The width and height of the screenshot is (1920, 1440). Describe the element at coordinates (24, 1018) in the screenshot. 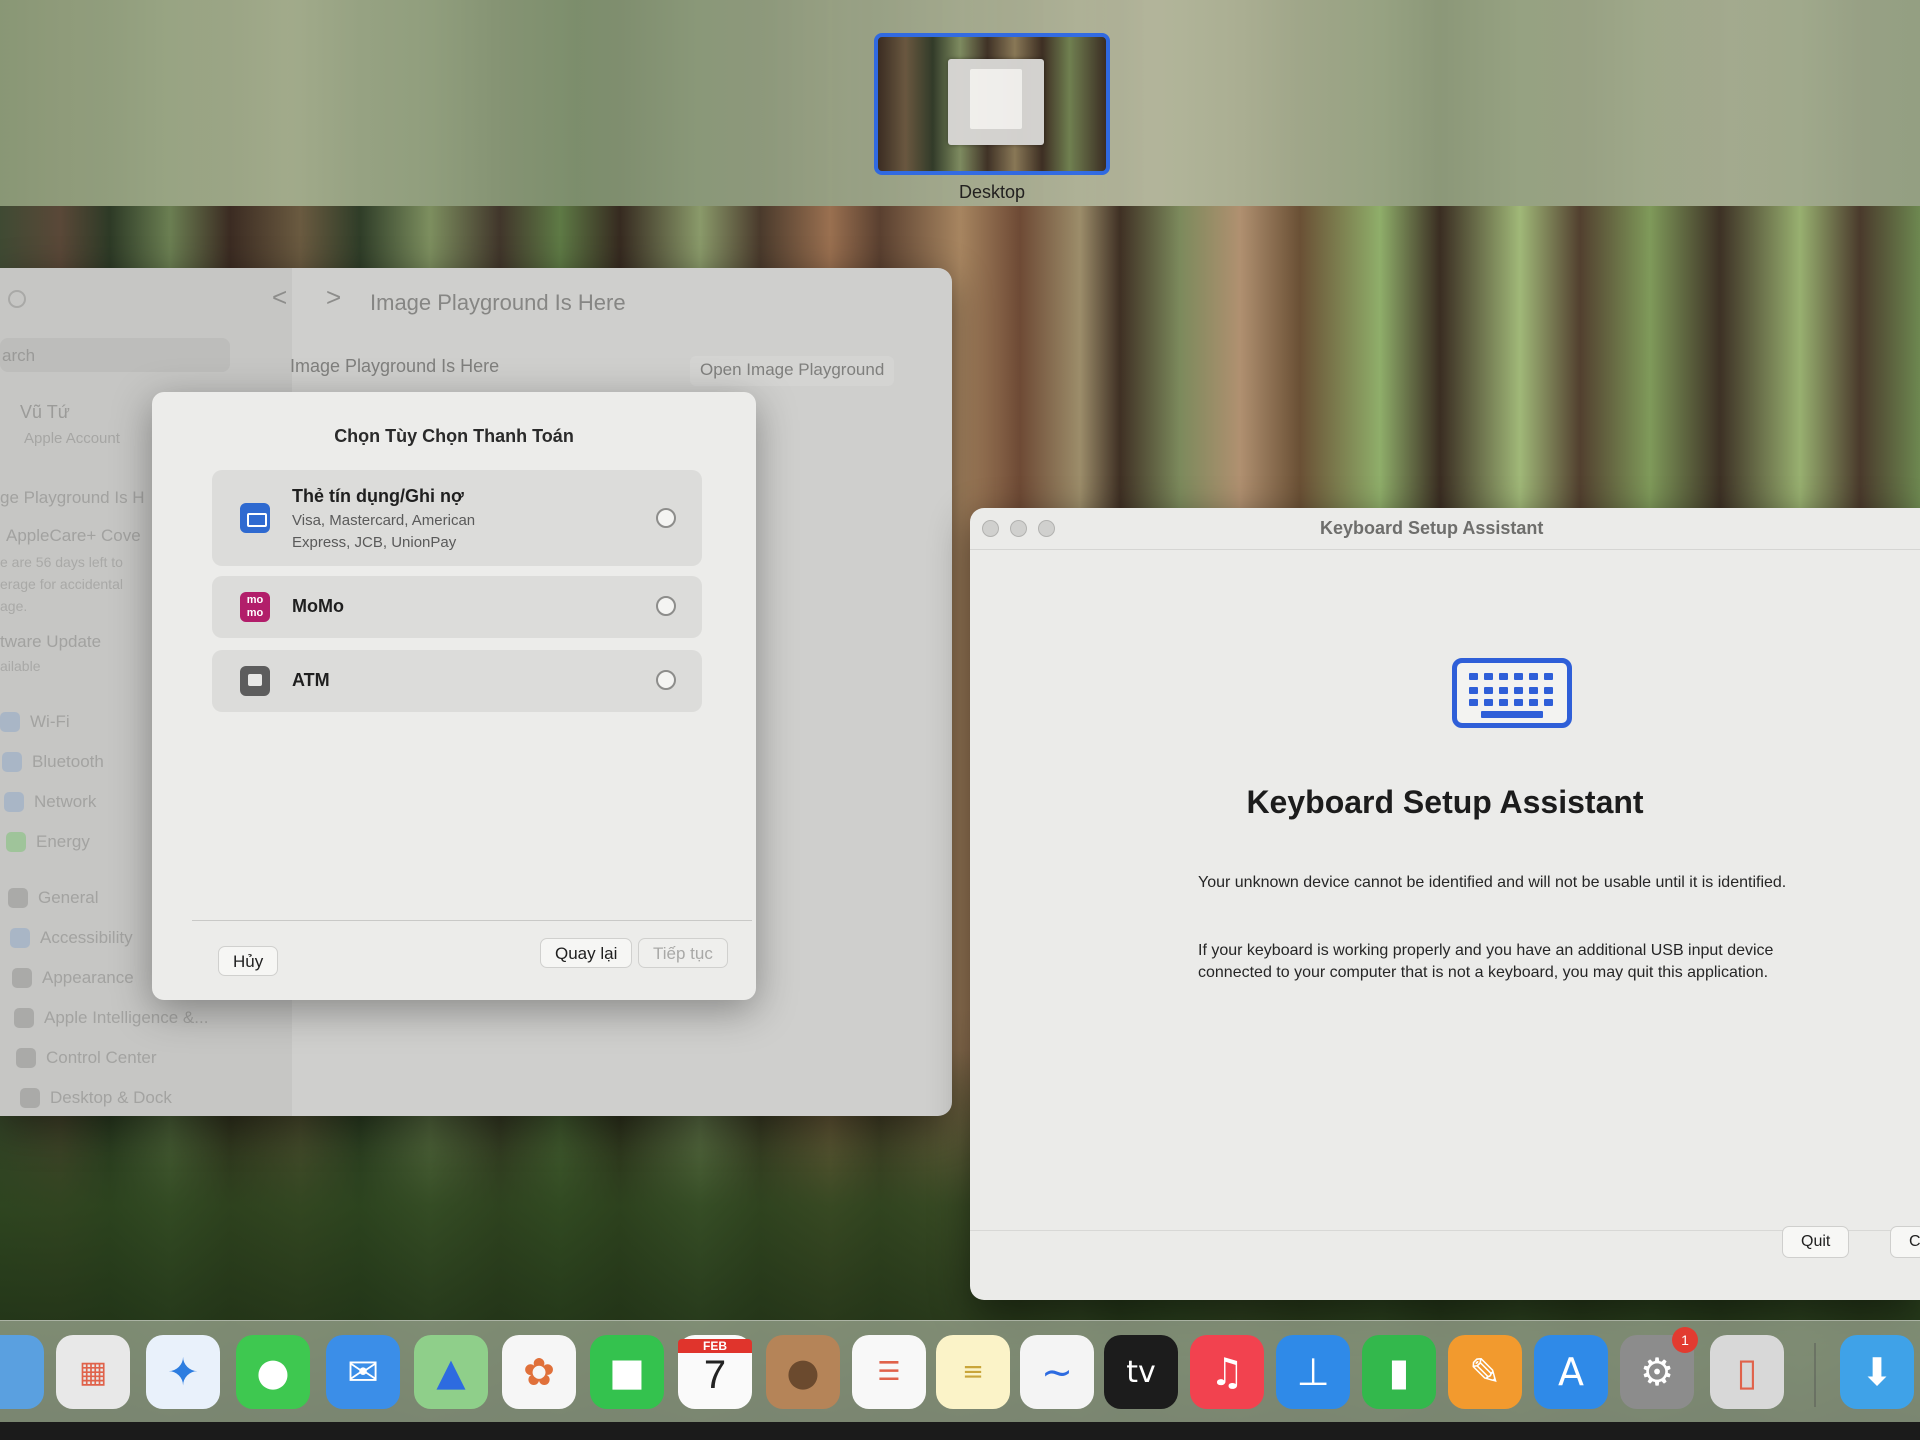

I see `apple-intelligence-icon` at that location.